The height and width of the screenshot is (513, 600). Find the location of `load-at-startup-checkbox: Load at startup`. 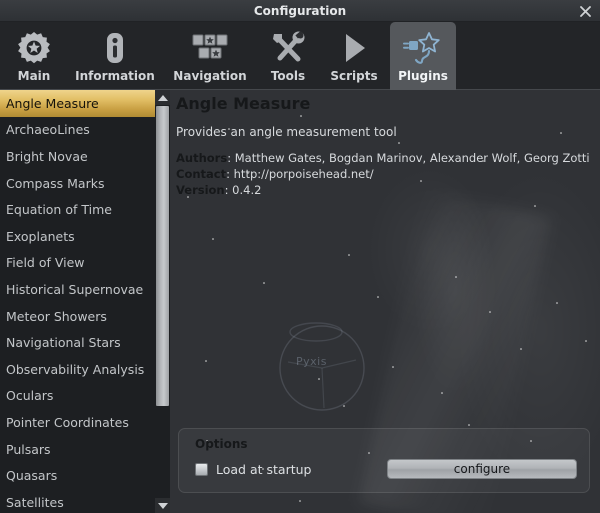

load-at-startup-checkbox: Load at startup is located at coordinates (253, 469).